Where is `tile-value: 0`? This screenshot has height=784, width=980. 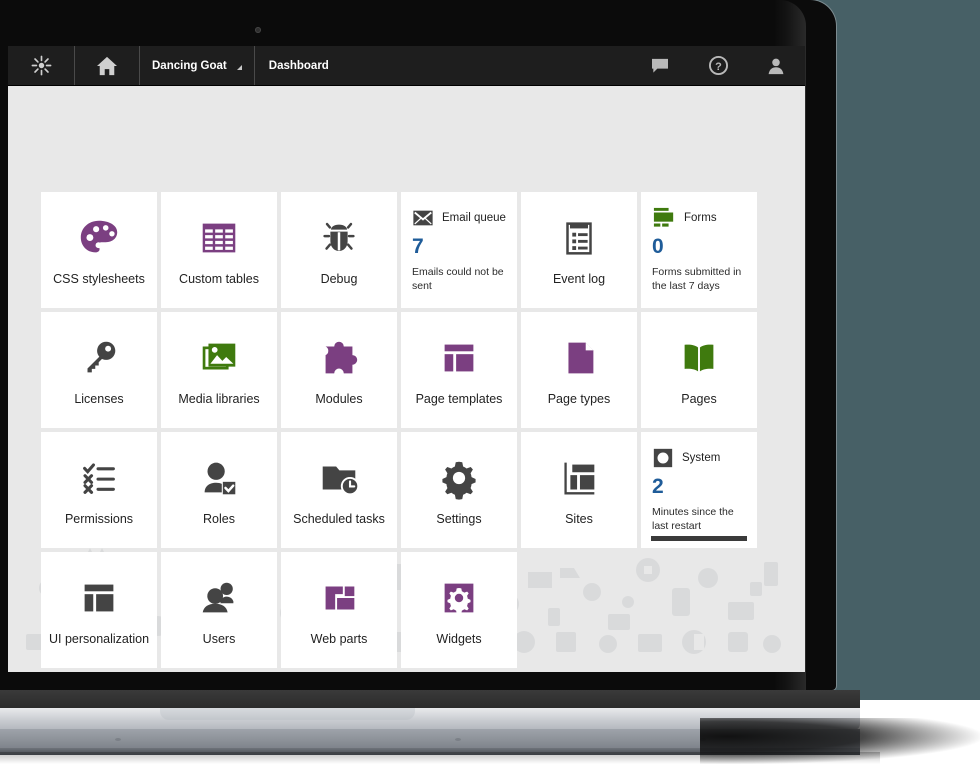
tile-value: 0 is located at coordinates (658, 246).